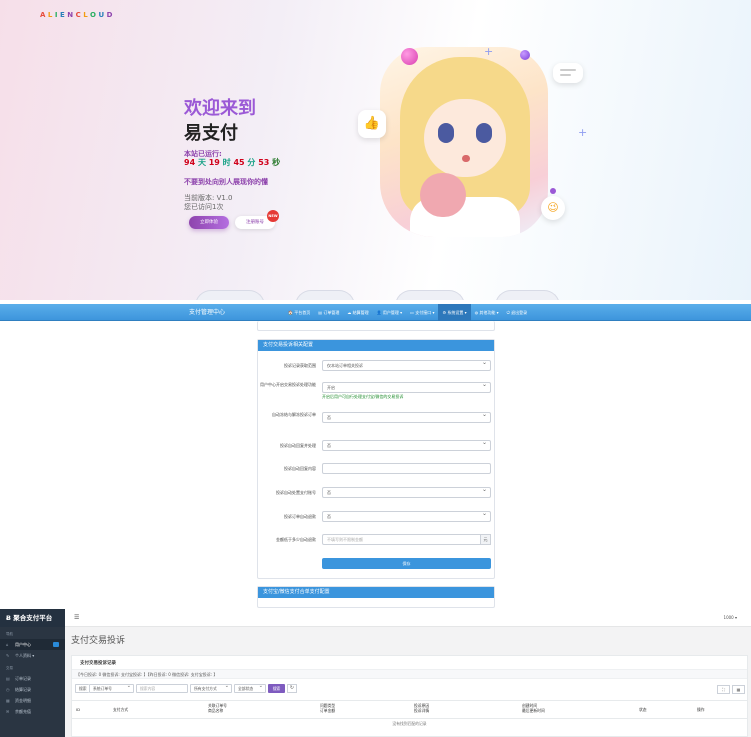  What do you see at coordinates (363, 396) in the screenshot?
I see `field-hint: 开启后用户可自行处理支付宝/微信的交易投诉` at bounding box center [363, 396].